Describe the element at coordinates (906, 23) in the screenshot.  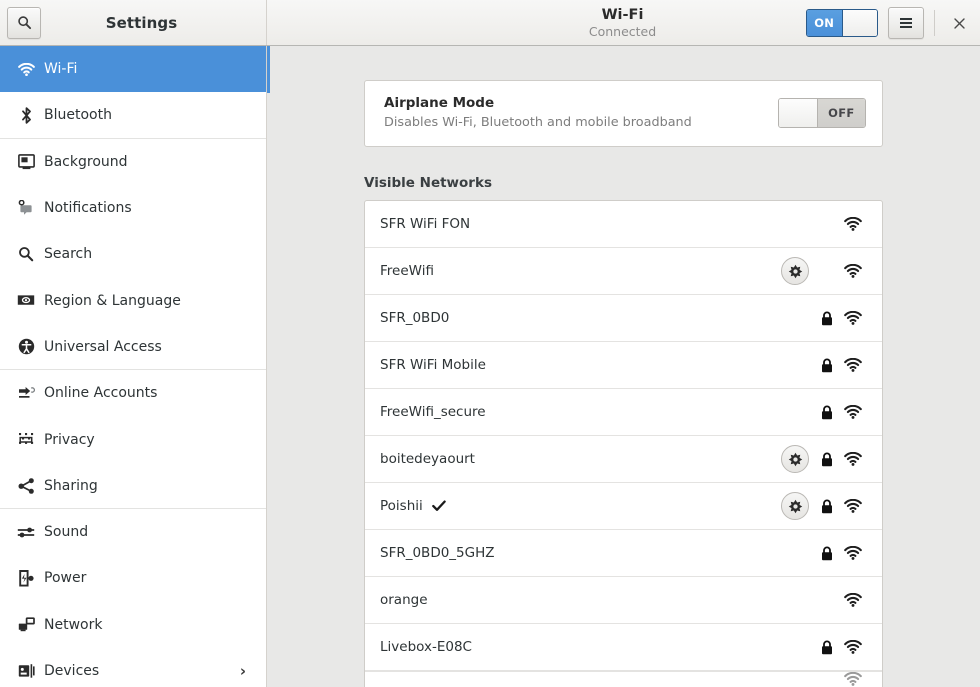
I see `menu-button` at that location.